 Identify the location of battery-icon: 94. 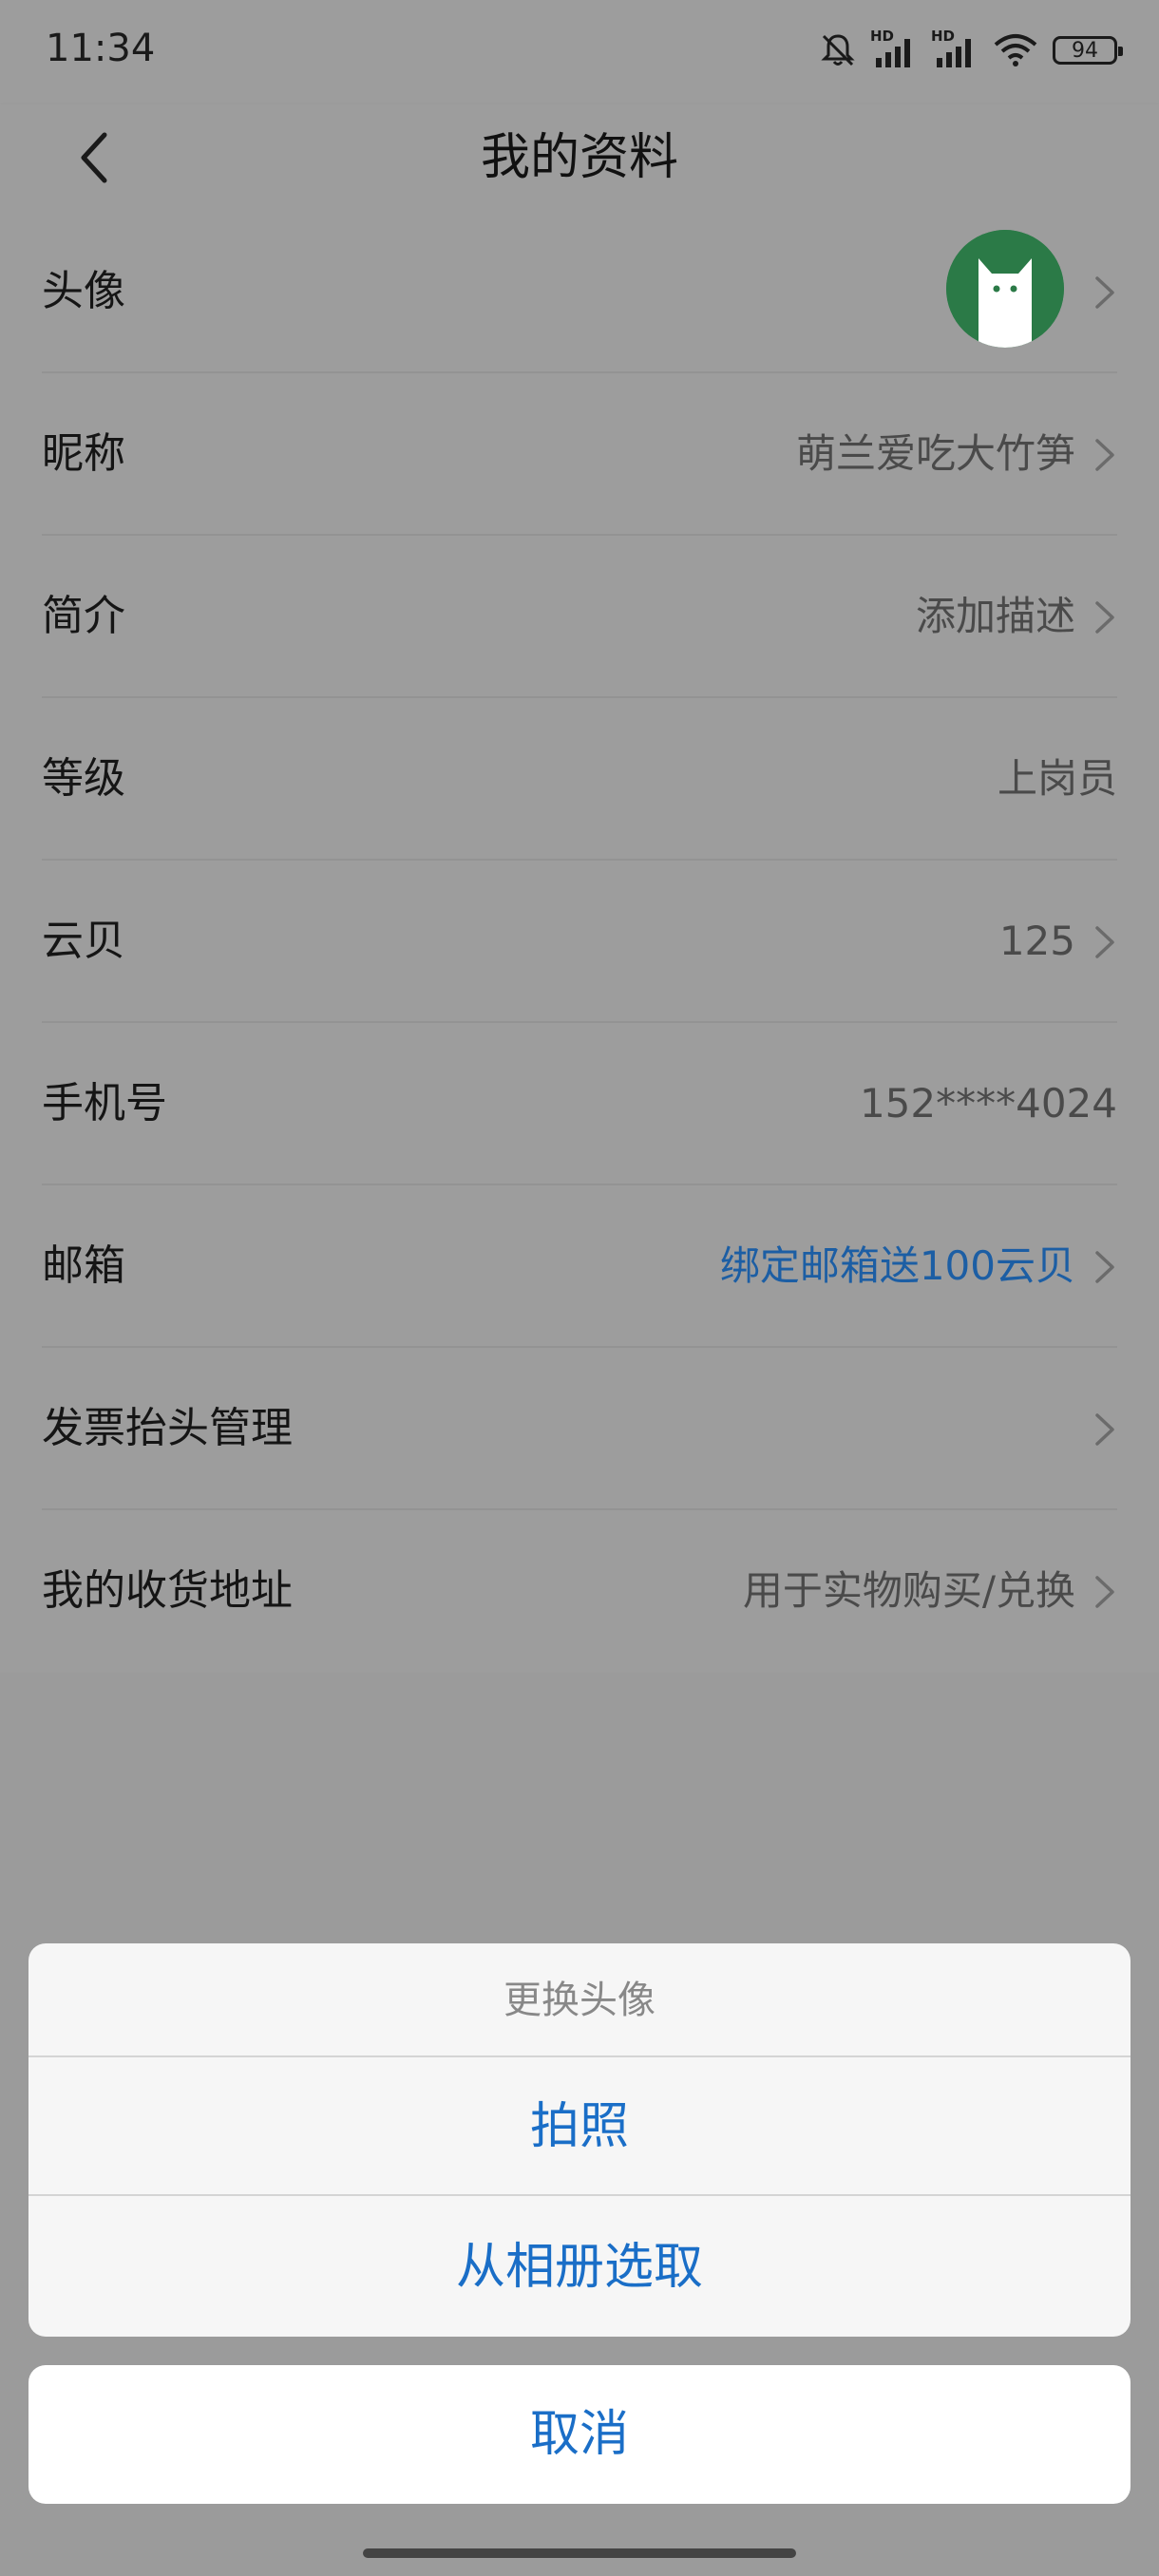
(1088, 50).